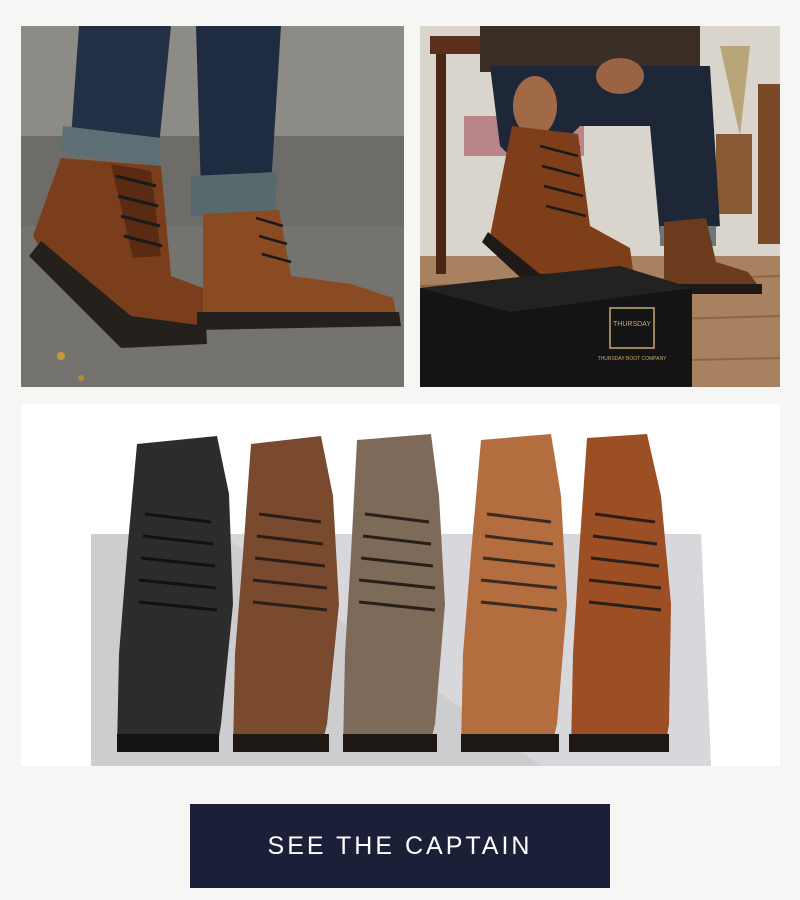  What do you see at coordinates (620, 593) in the screenshot?
I see `boot-rich-brown` at bounding box center [620, 593].